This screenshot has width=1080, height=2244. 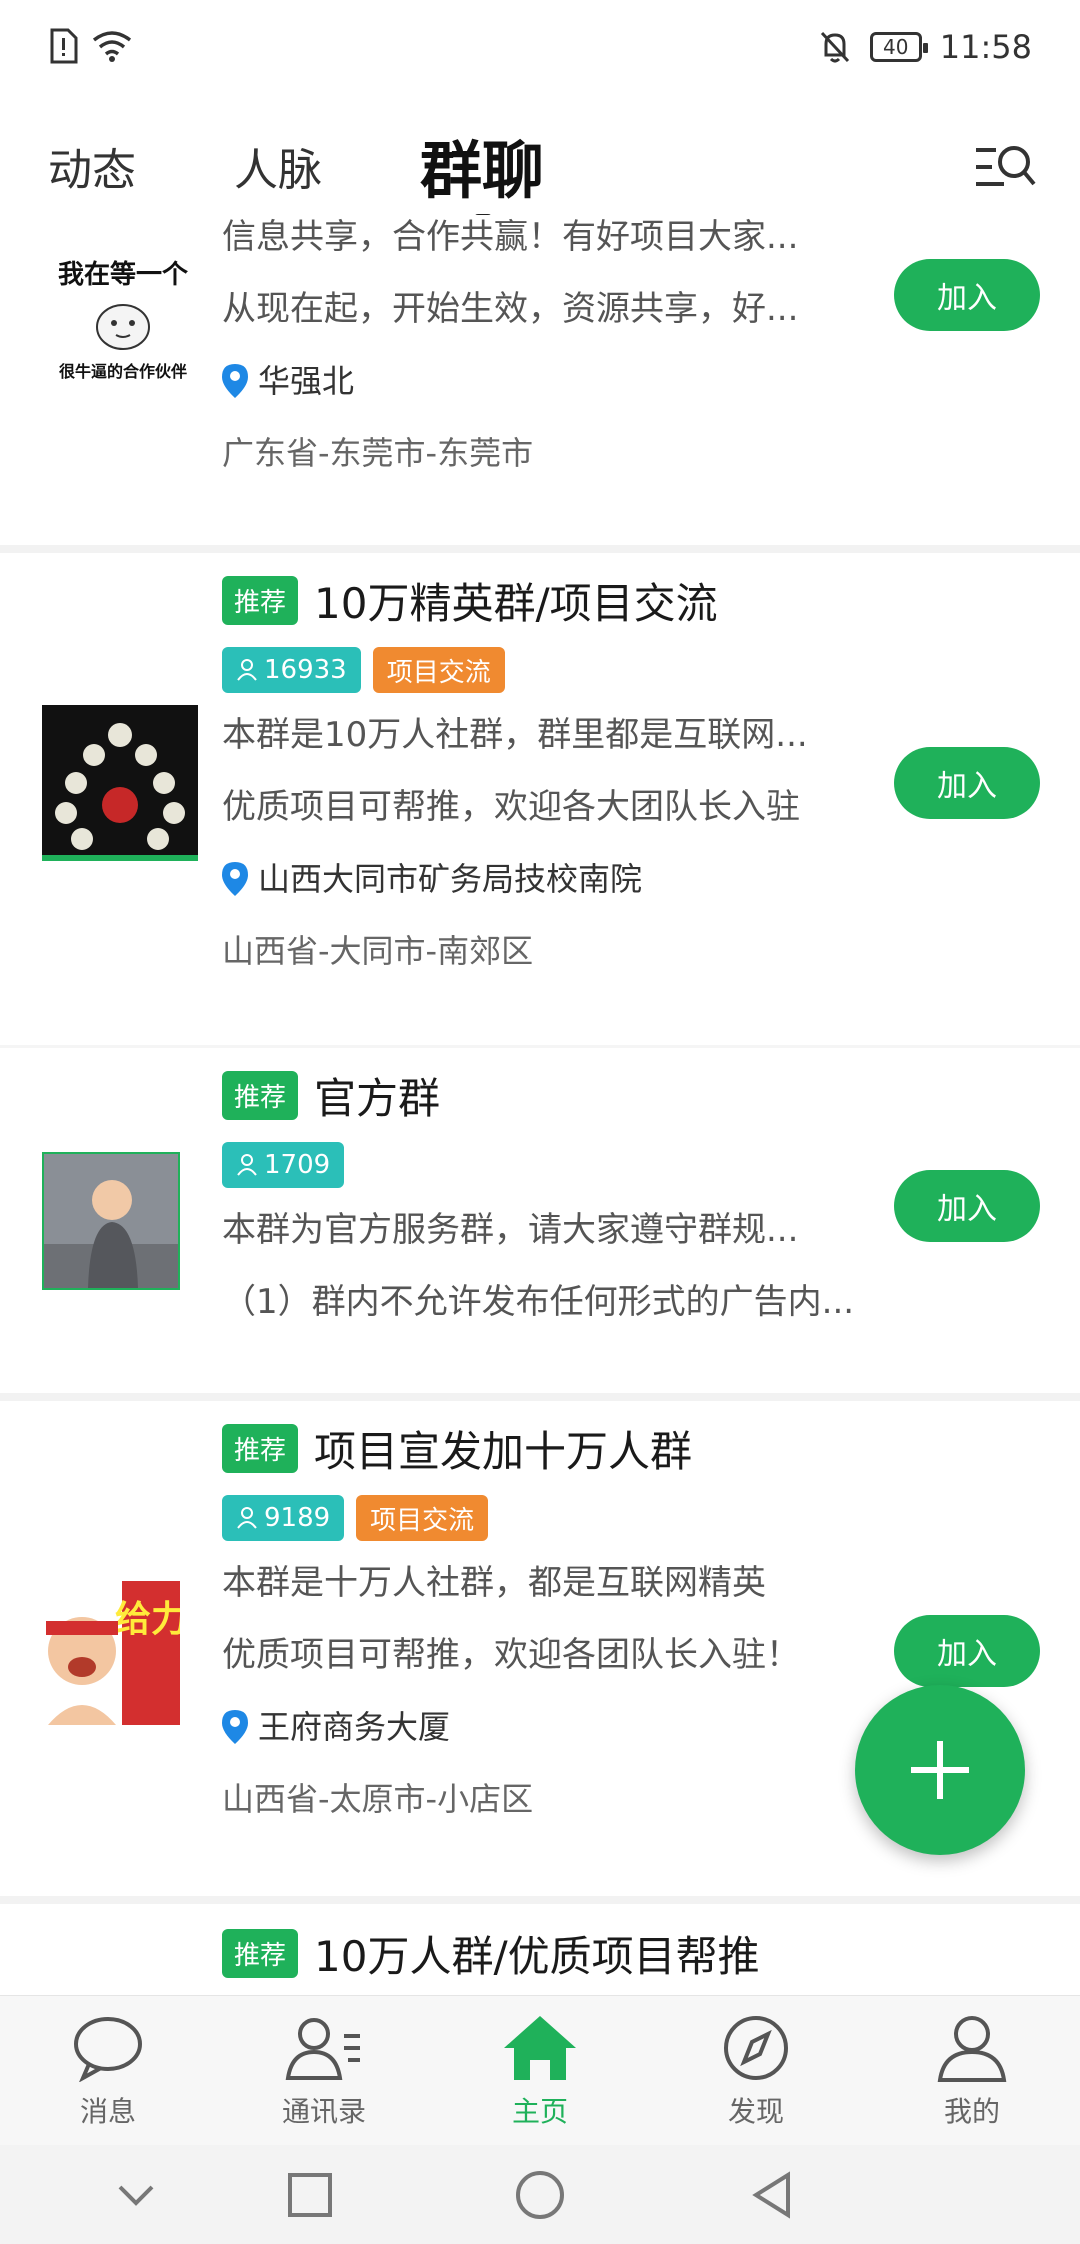 I want to click on battery-level: 40, so click(x=896, y=47).